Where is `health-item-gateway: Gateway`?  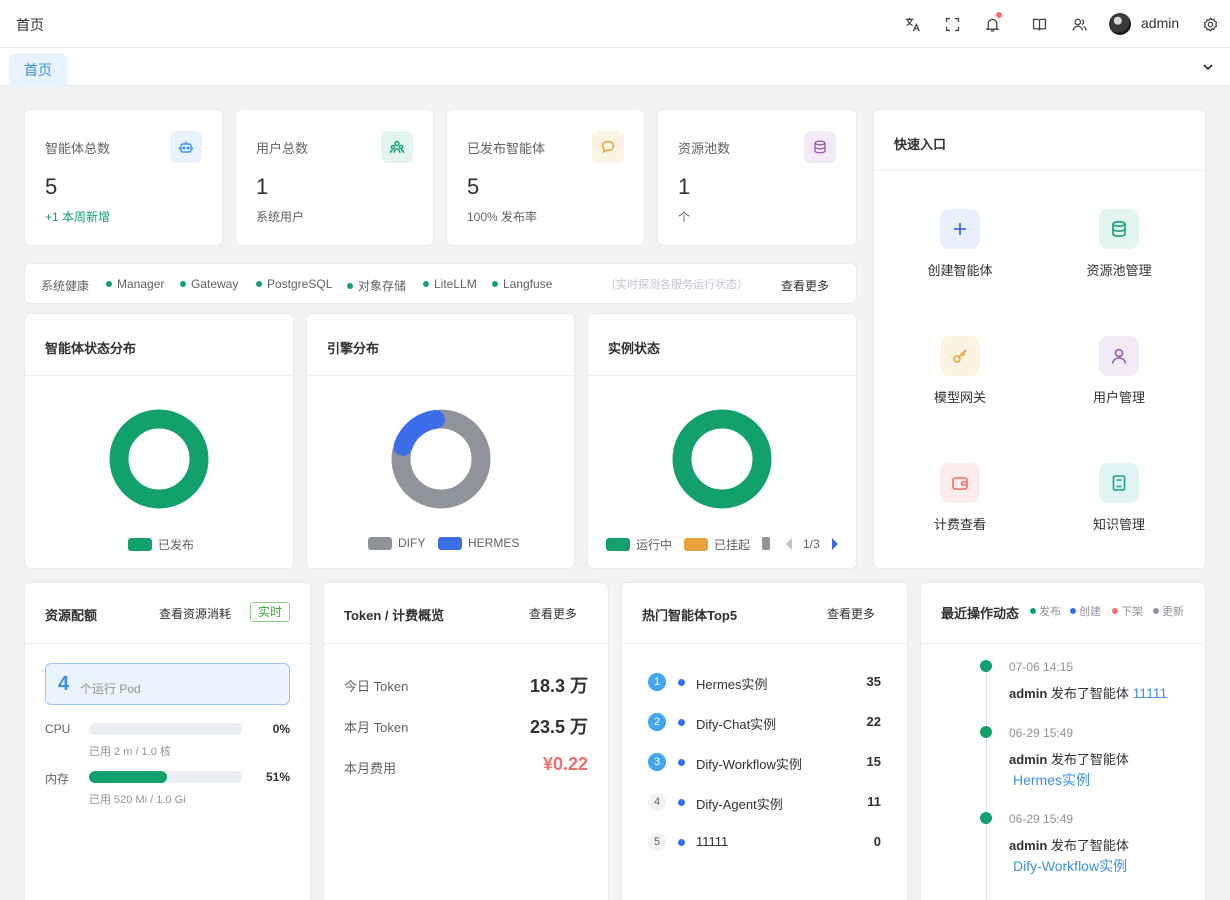
health-item-gateway: Gateway is located at coordinates (209, 284).